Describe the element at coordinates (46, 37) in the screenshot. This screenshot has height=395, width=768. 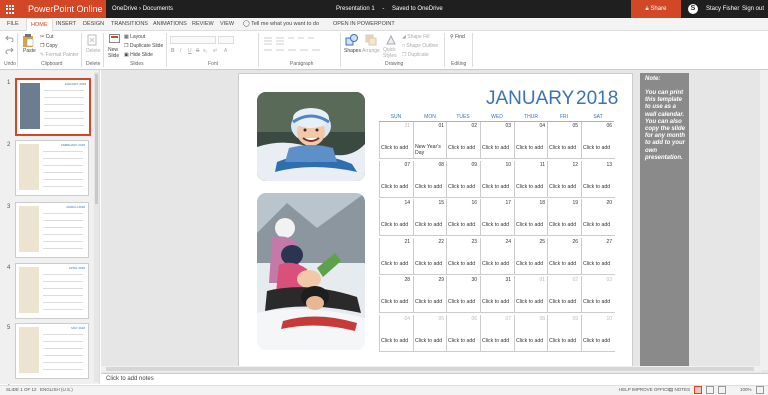
I see `cut-button: ✂ Cut` at that location.